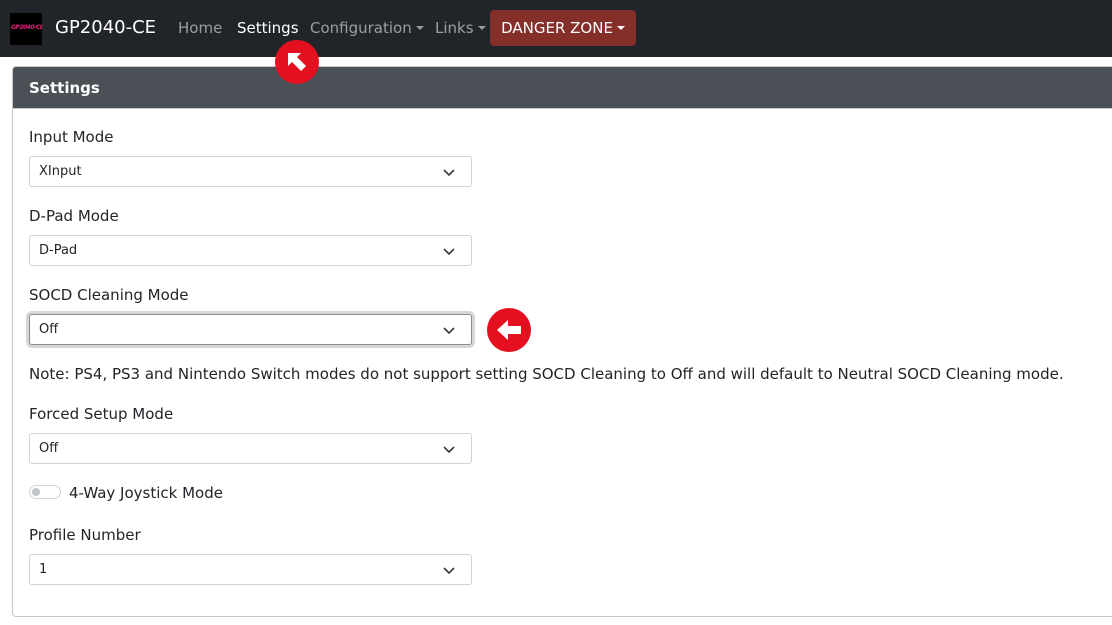 The width and height of the screenshot is (1112, 625). Describe the element at coordinates (250, 569) in the screenshot. I see `profile-number-select: 1` at that location.